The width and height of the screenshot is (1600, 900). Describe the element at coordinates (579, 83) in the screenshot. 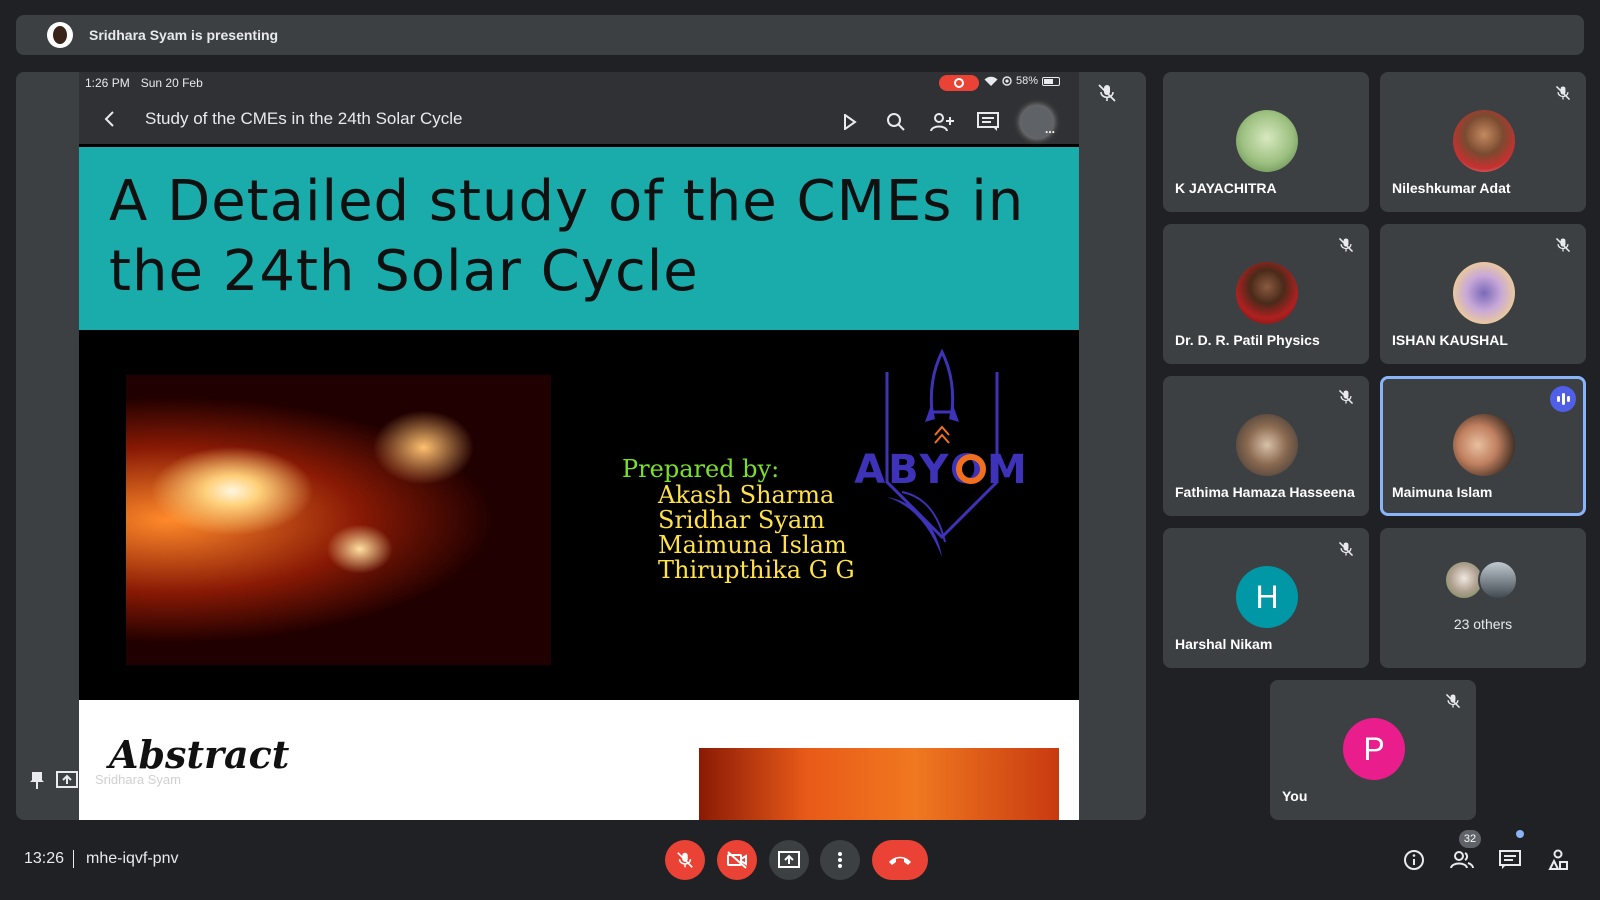

I see `tablet-status-bar: 1:26 PM Sun 20 Feb 58%` at that location.